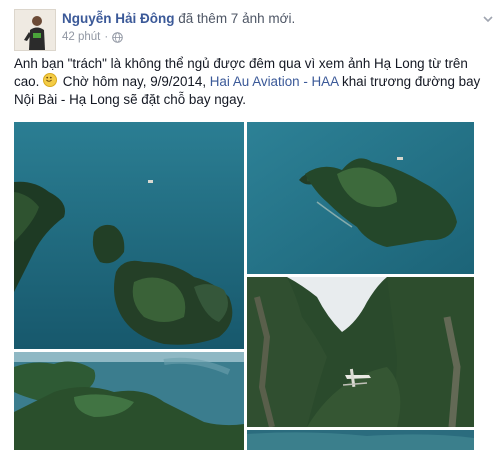  Describe the element at coordinates (488, 18) in the screenshot. I see `chevron-down-icon` at that location.